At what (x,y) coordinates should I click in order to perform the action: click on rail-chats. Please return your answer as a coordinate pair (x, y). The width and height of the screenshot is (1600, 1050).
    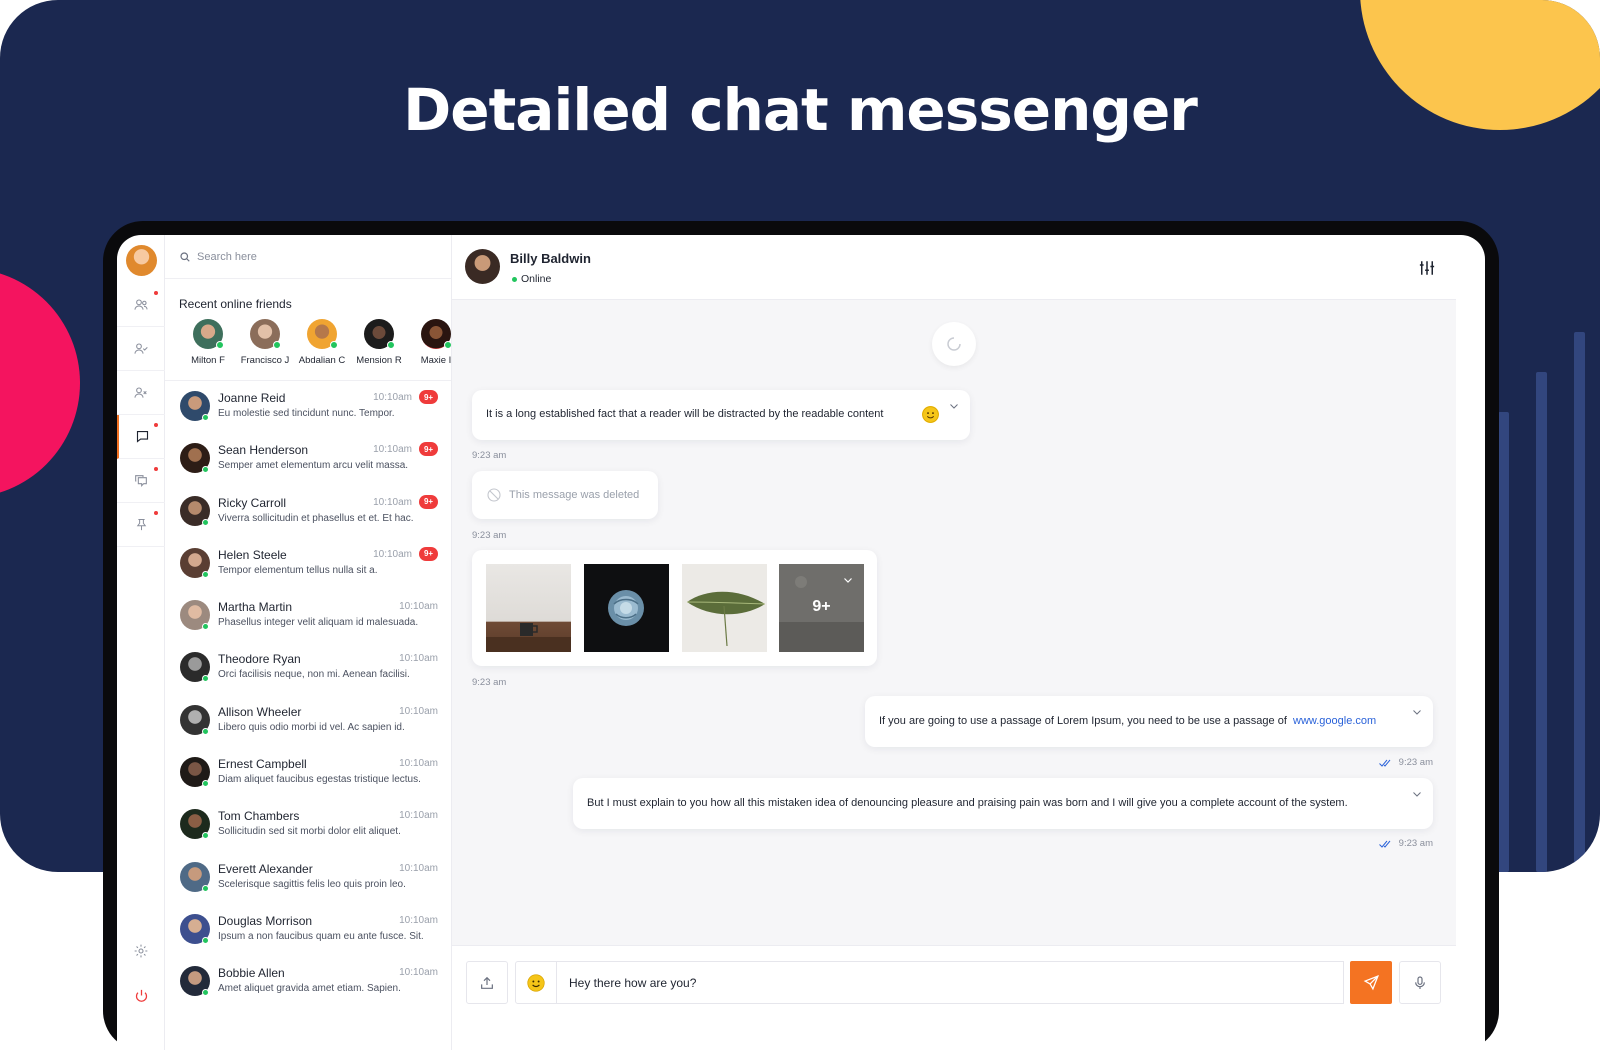
    Looking at the image, I should click on (141, 437).